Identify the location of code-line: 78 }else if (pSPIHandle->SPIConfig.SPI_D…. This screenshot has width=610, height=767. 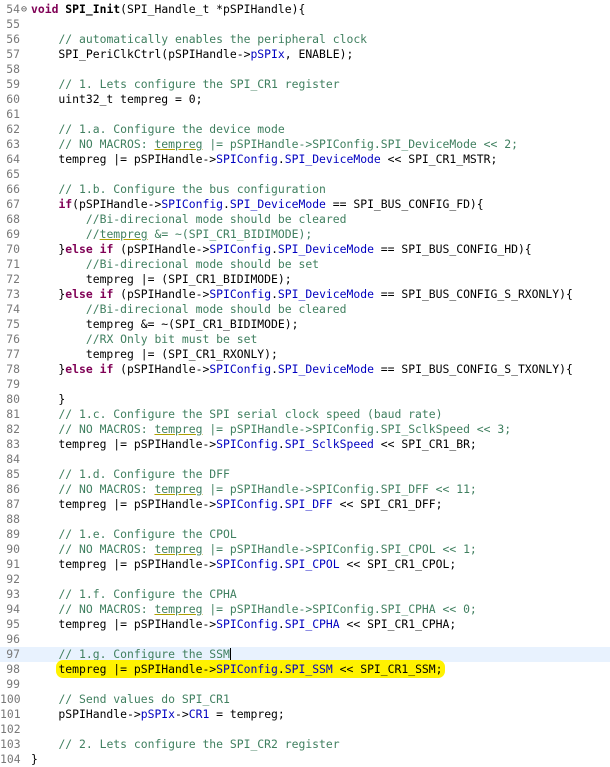
(305, 369).